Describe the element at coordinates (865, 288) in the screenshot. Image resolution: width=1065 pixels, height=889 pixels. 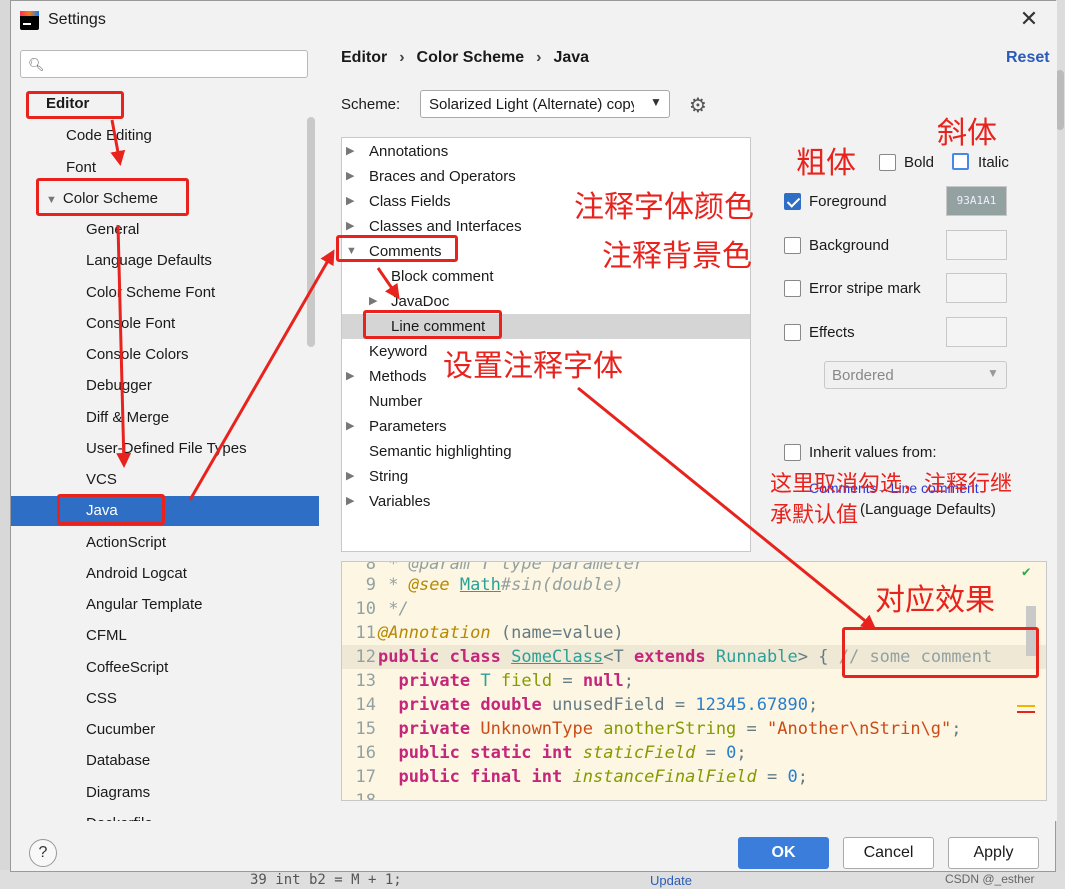
I see `error-stripe-label: Error stripe mark` at that location.